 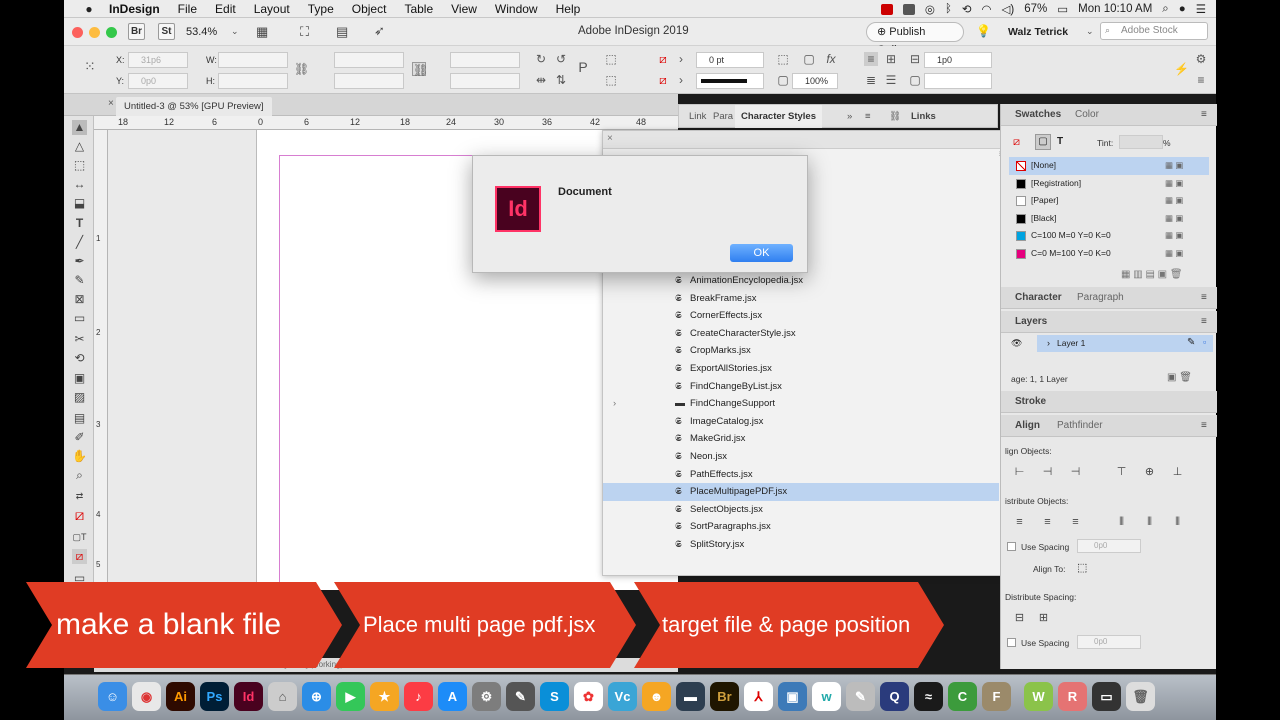 What do you see at coordinates (730, 60) in the screenshot?
I see `stroke-weight-field: 0 pt` at bounding box center [730, 60].